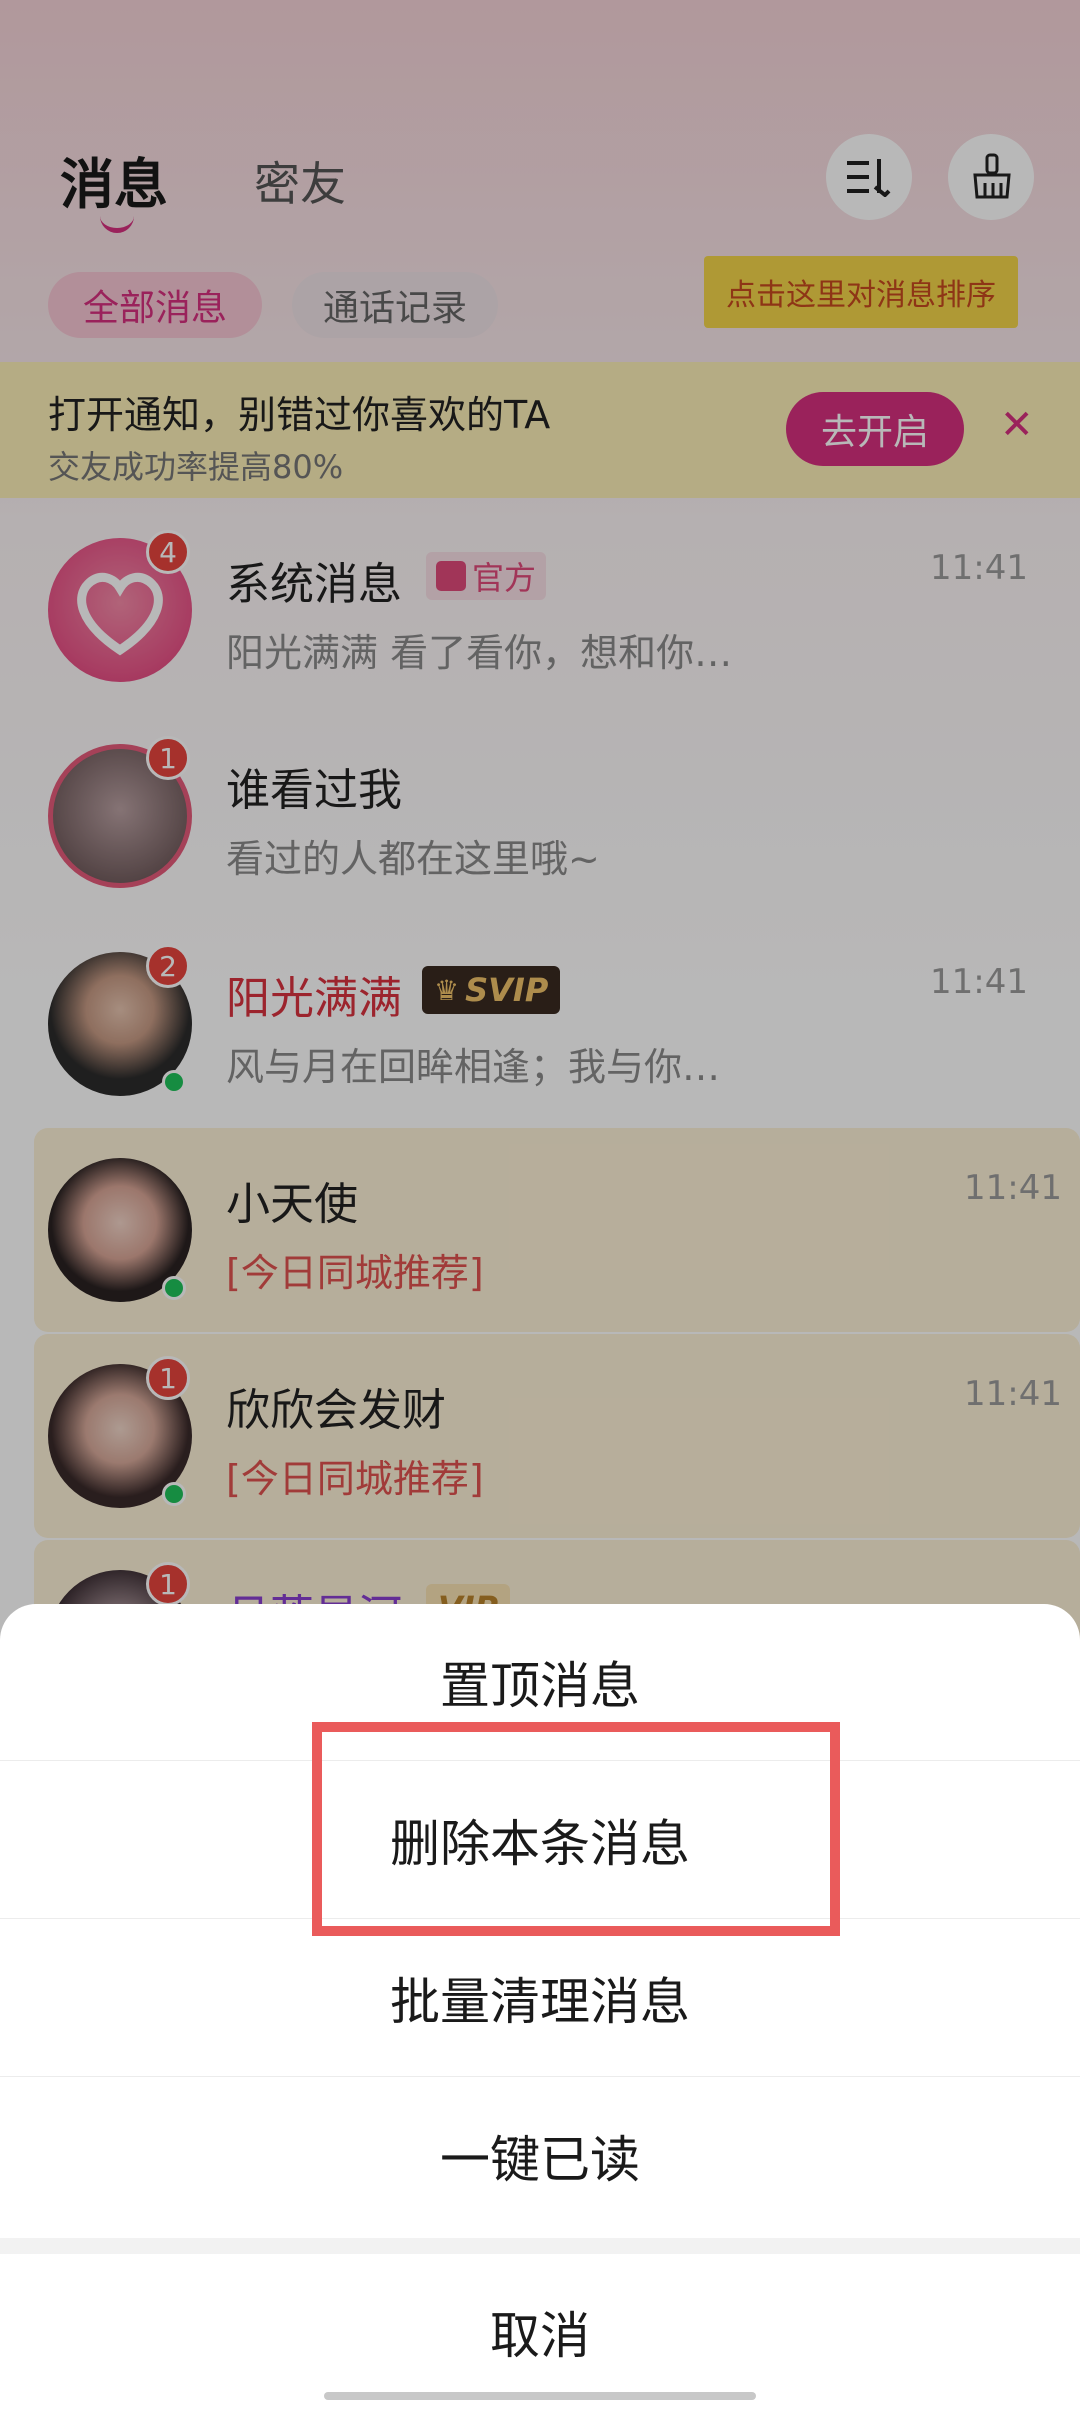 The height and width of the screenshot is (2410, 1080). What do you see at coordinates (540, 2396) in the screenshot?
I see `home-indicator` at bounding box center [540, 2396].